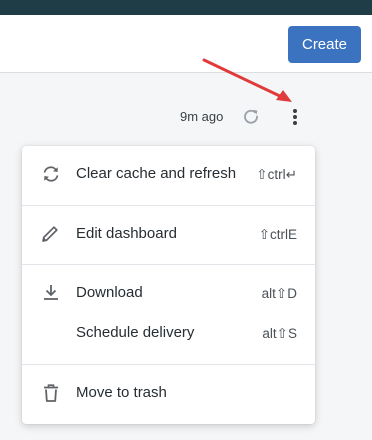 The width and height of the screenshot is (372, 440). Describe the element at coordinates (51, 293) in the screenshot. I see `download-icon` at that location.